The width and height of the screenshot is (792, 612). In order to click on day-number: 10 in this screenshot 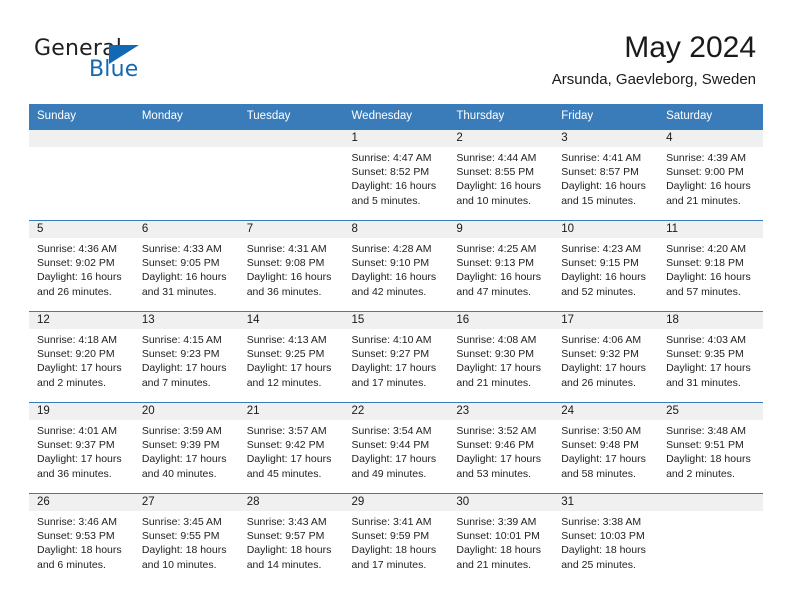, I will do `click(606, 229)`.